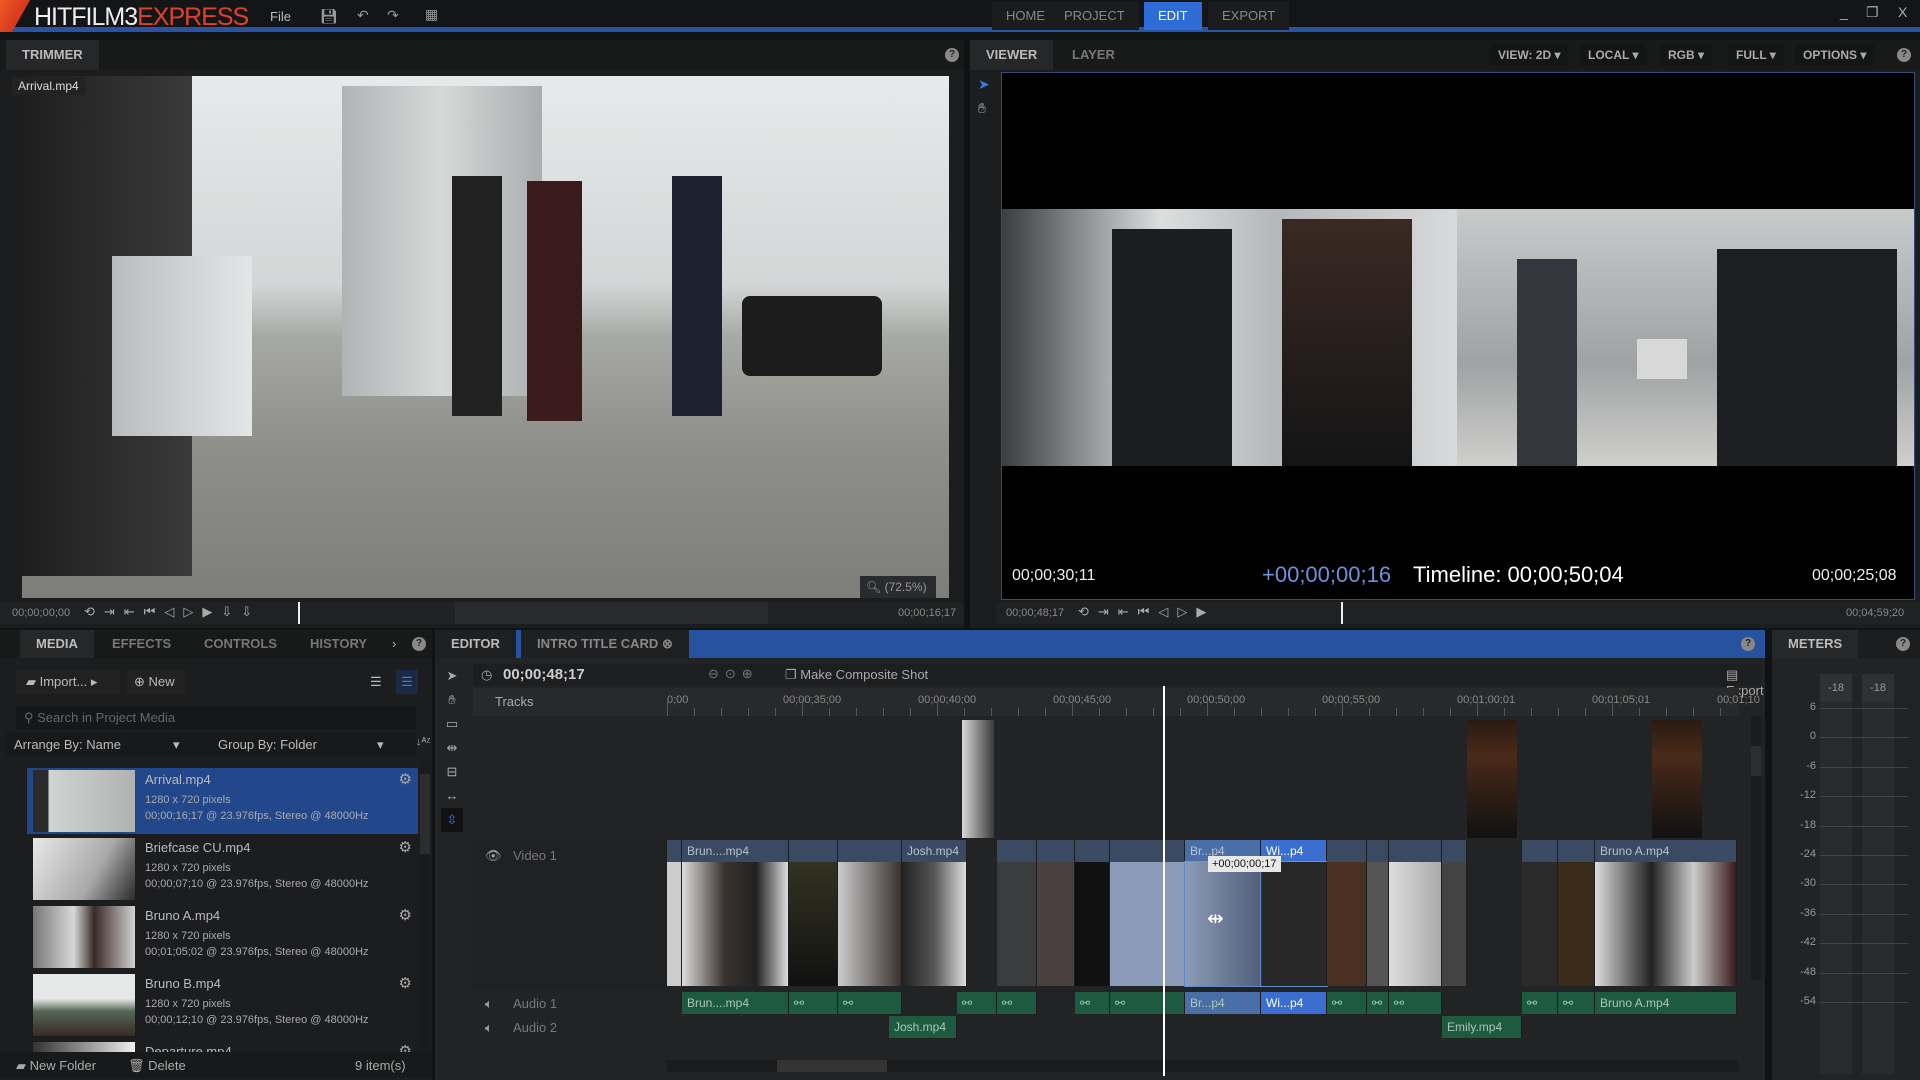 This screenshot has height=1080, width=1920. What do you see at coordinates (363, 15) in the screenshot?
I see `undo-icon: ↶` at bounding box center [363, 15].